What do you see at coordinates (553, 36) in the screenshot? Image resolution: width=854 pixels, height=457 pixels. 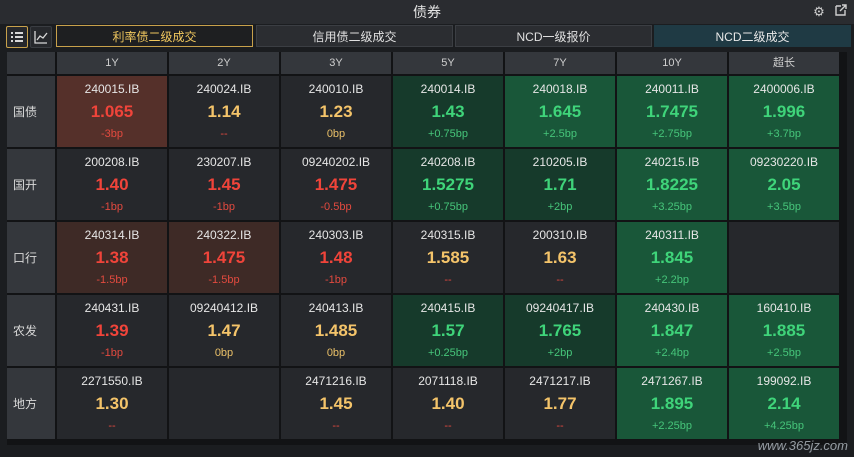 I see `tab-ncd-primary-quote: NCD一级报价` at bounding box center [553, 36].